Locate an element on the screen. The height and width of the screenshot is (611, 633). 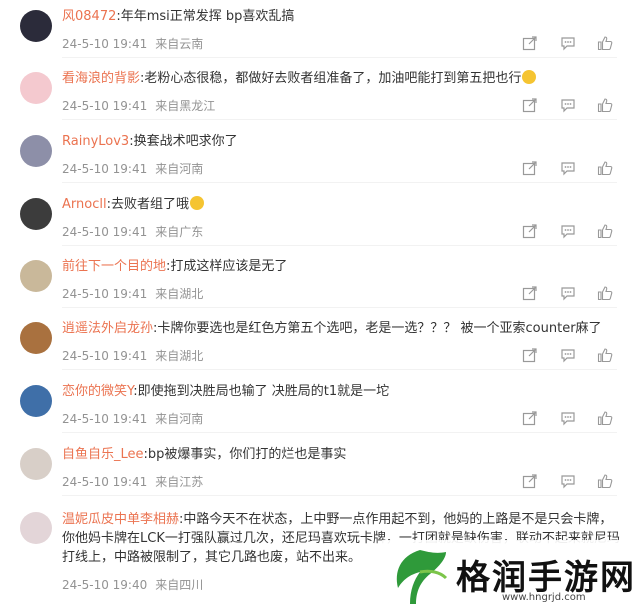
username-link: 看海浪的背影 is located at coordinates (101, 78).